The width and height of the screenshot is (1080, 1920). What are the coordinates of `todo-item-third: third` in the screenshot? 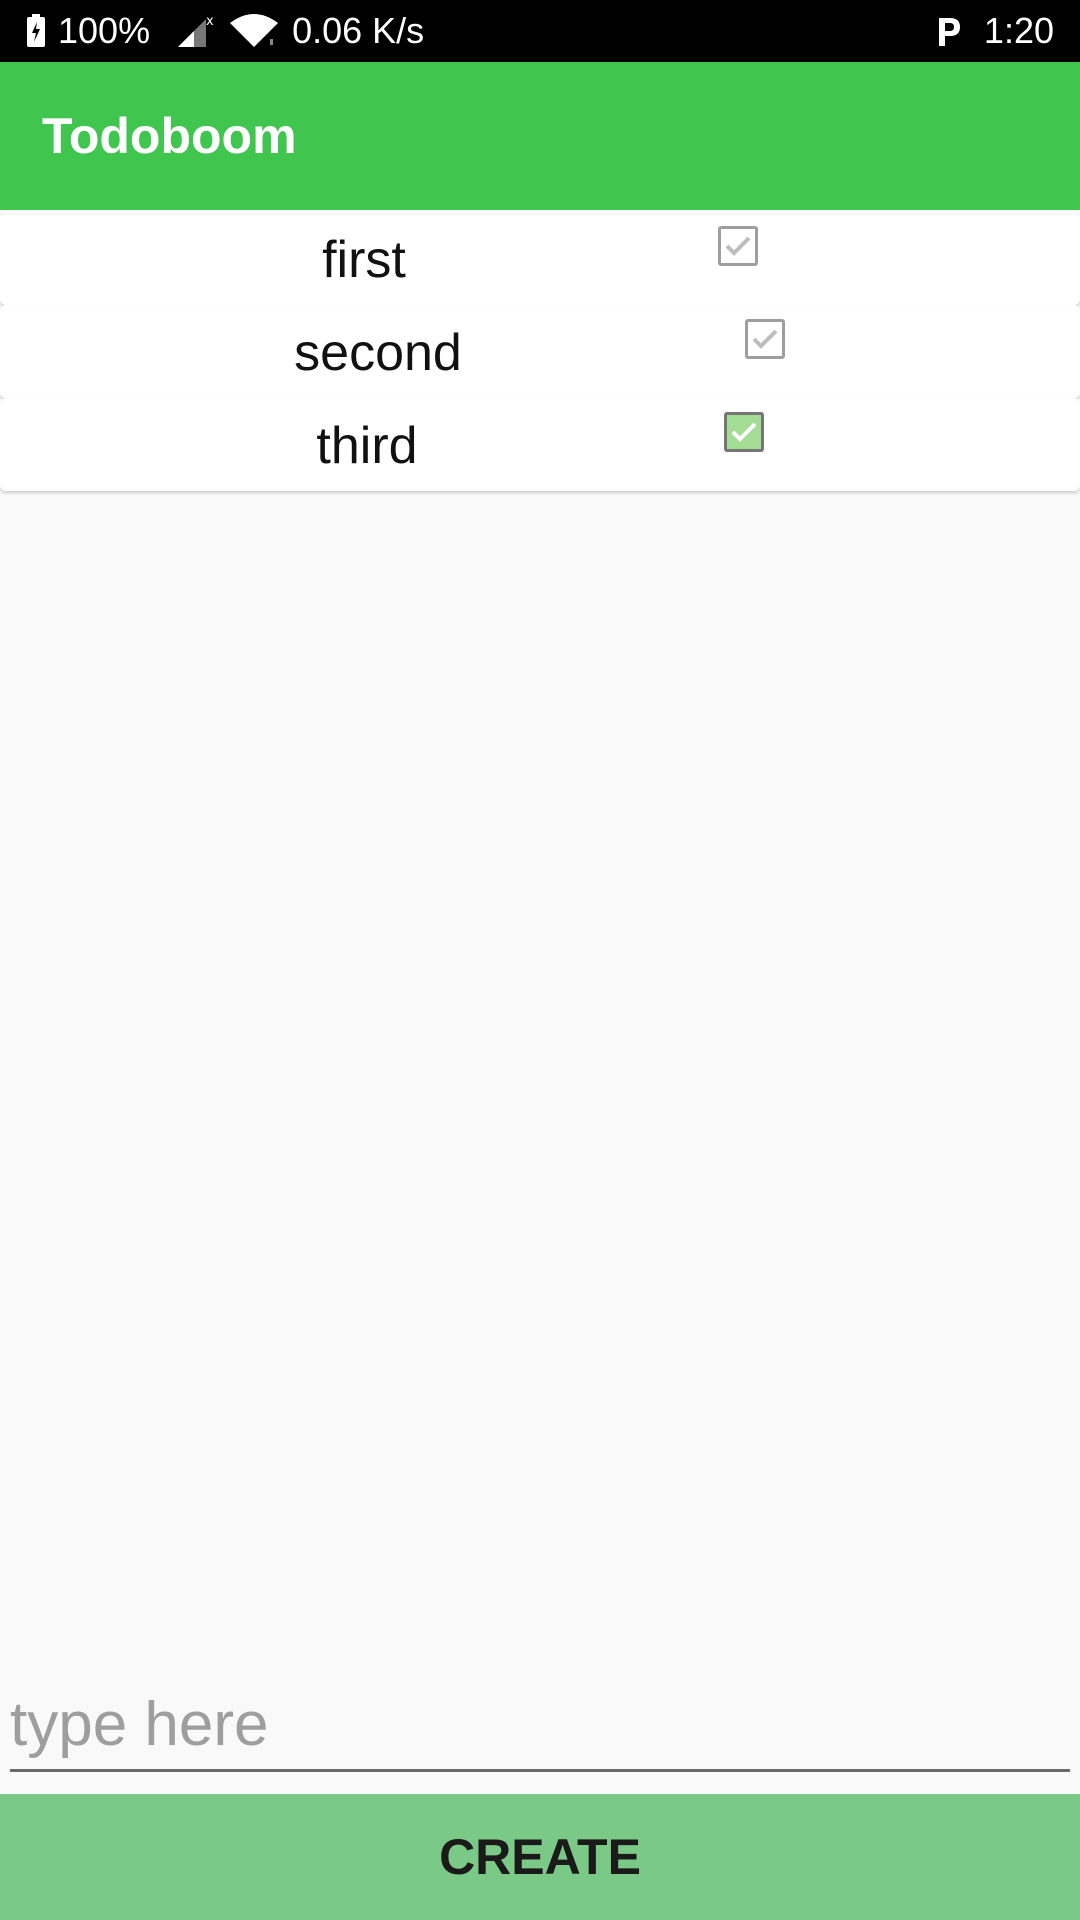 It's located at (540, 444).